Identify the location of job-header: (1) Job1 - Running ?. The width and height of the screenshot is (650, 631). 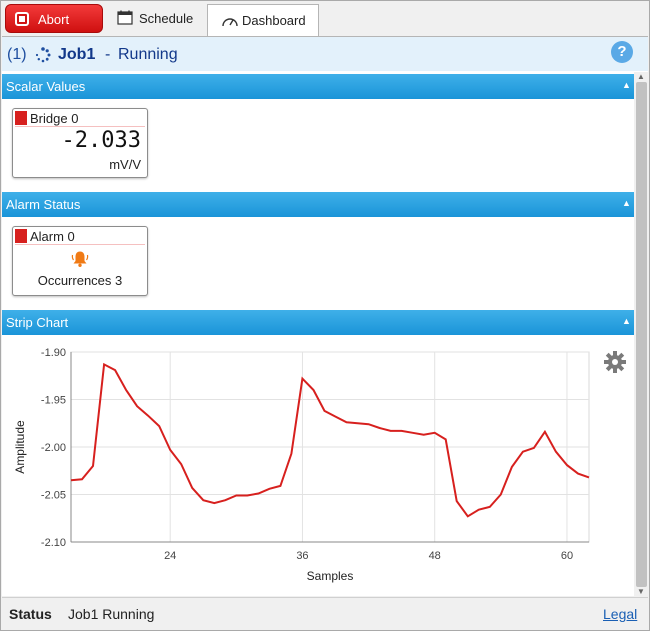
(325, 54).